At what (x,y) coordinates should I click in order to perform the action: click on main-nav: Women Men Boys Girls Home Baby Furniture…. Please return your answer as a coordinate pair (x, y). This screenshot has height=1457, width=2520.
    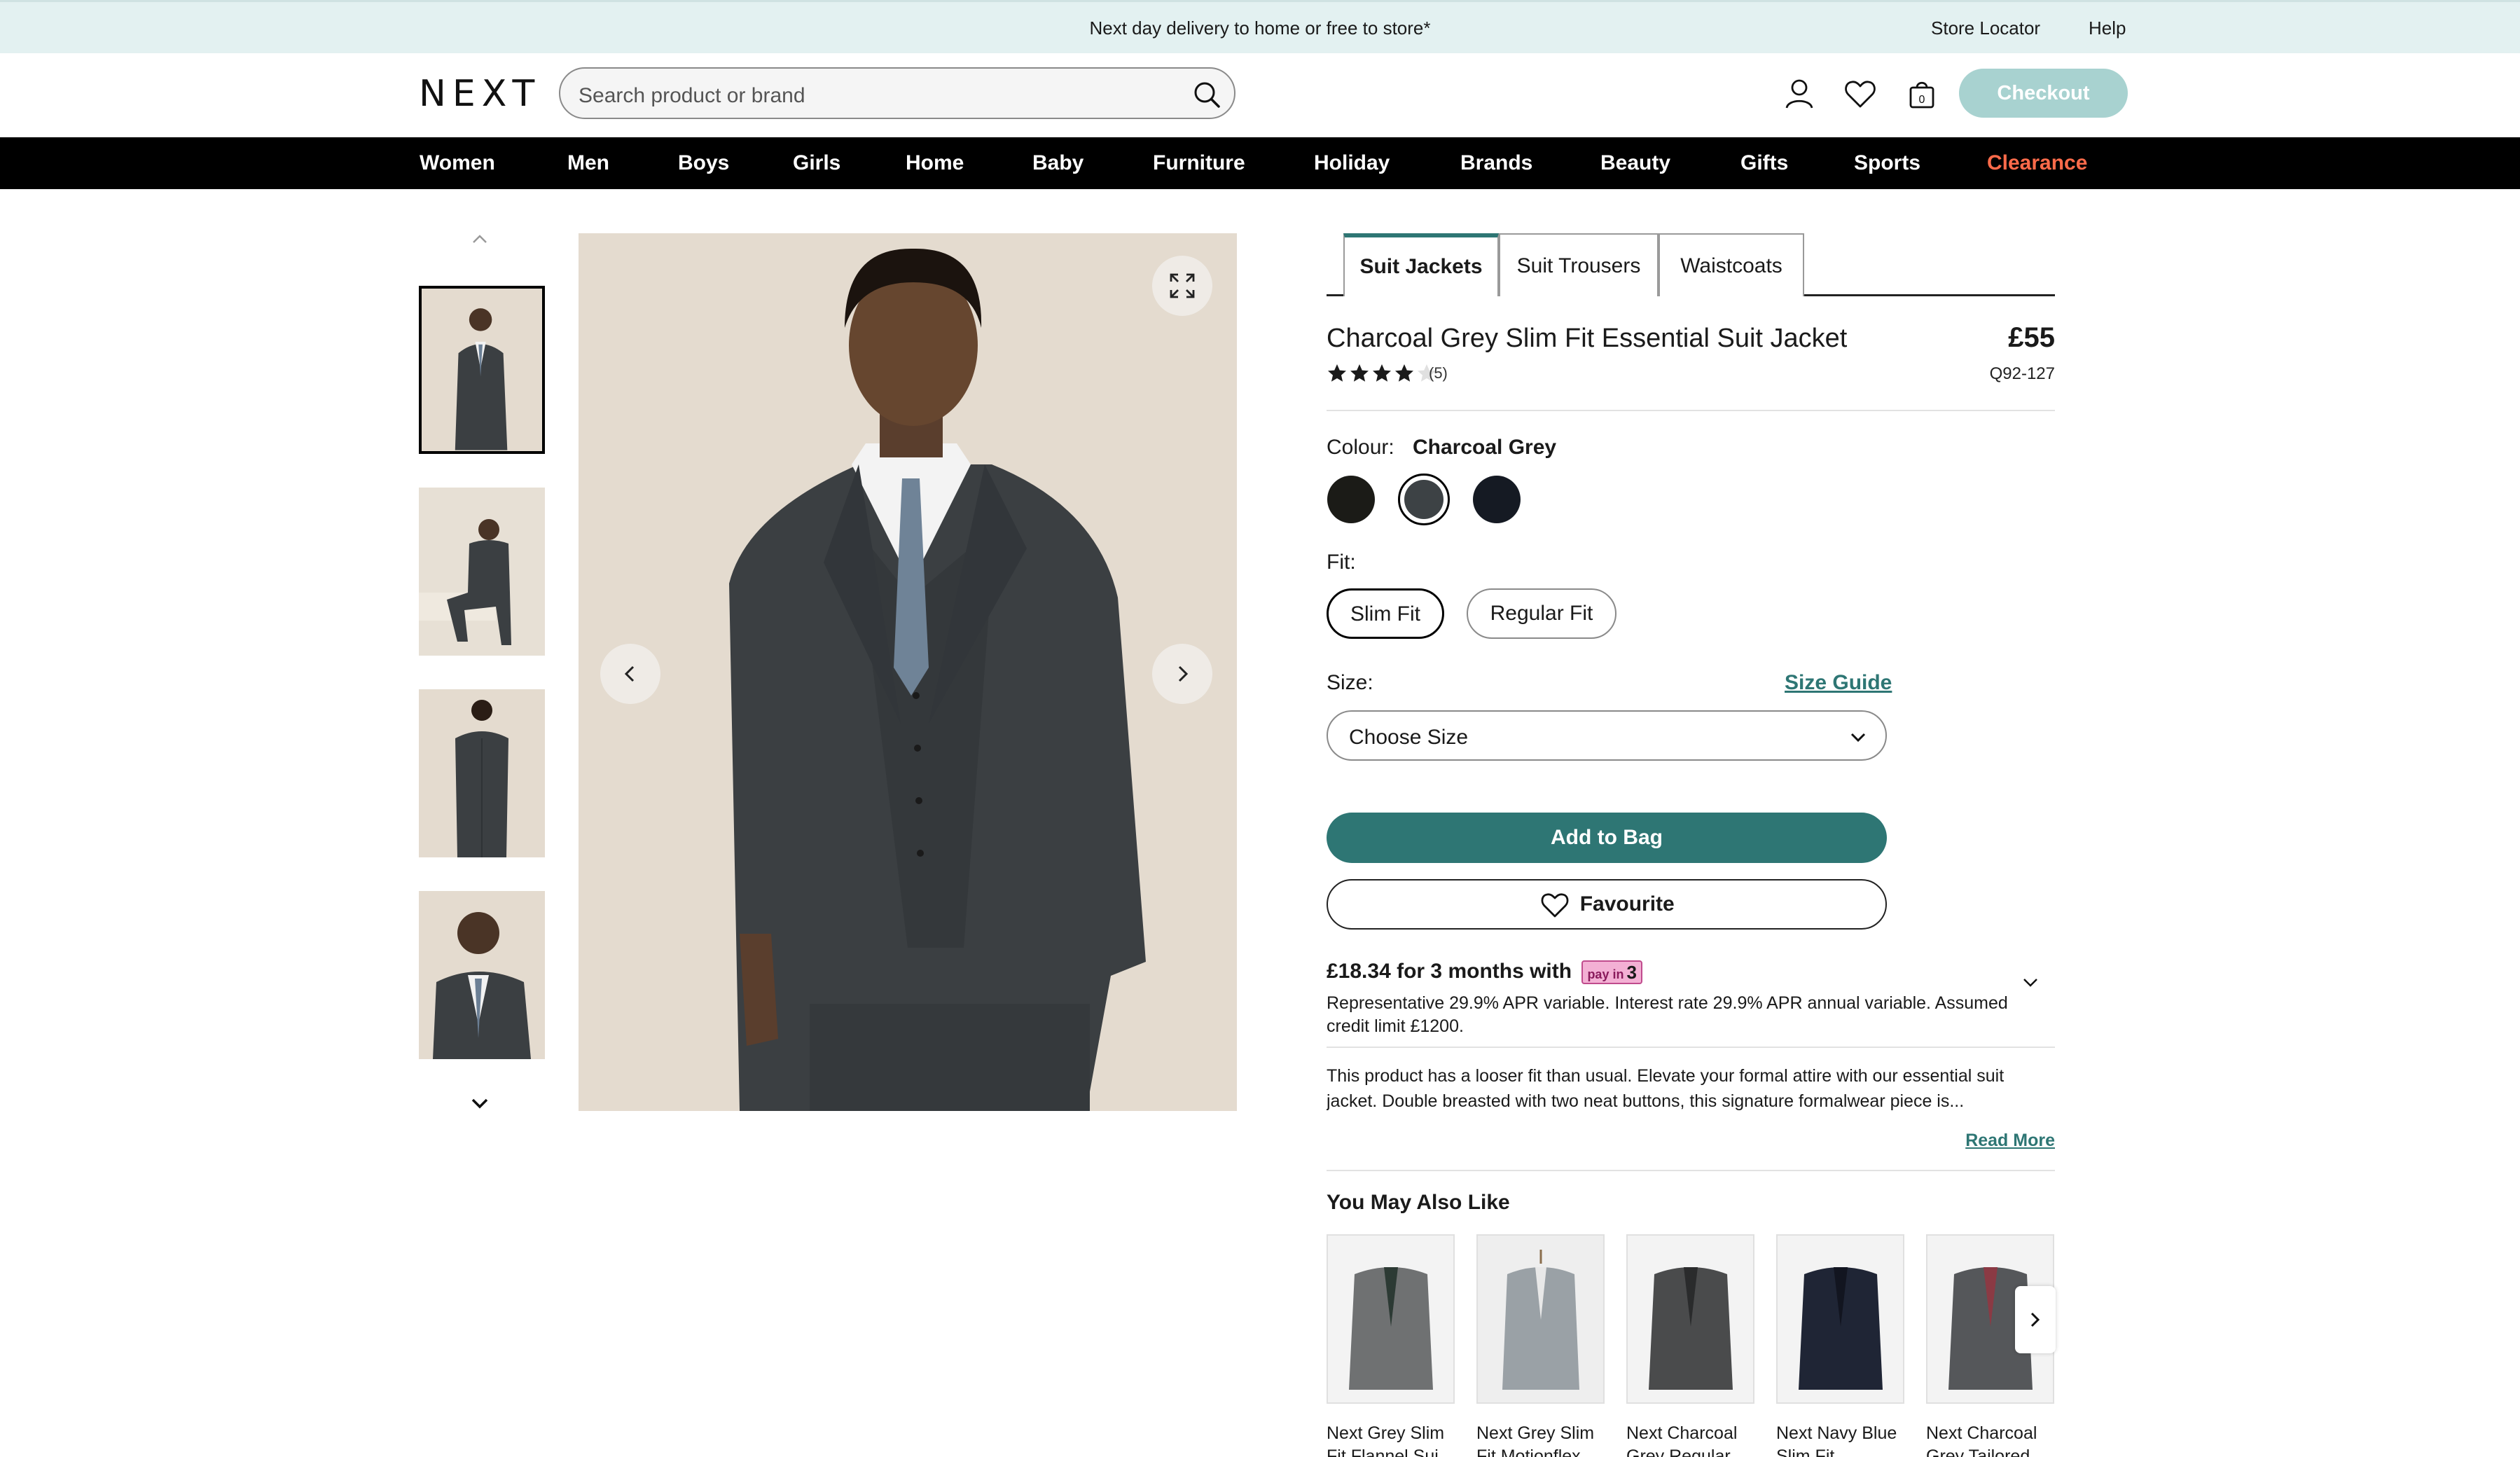
    Looking at the image, I should click on (1260, 163).